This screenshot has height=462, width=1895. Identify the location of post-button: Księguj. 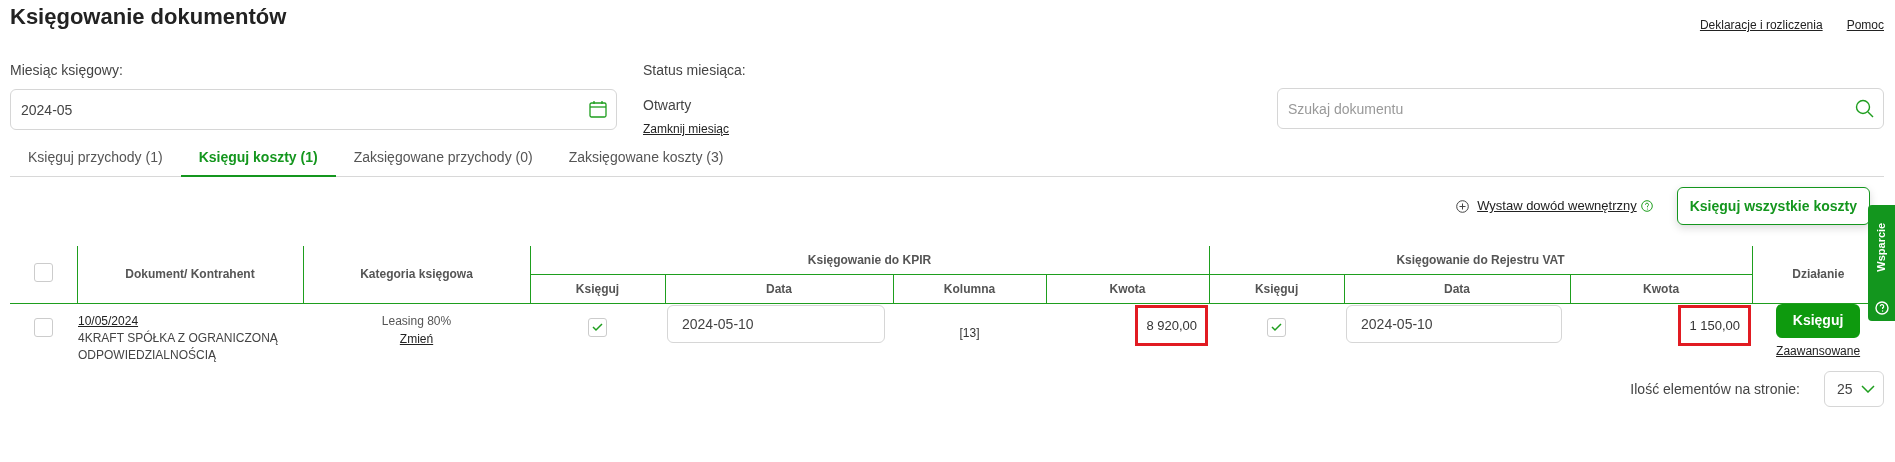
(1818, 320).